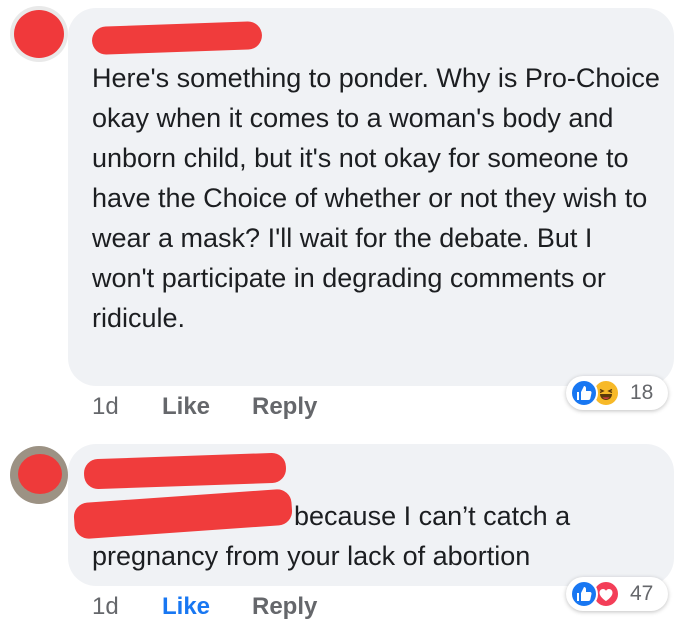 This screenshot has width=700, height=634. I want to click on like-button: Like, so click(186, 407).